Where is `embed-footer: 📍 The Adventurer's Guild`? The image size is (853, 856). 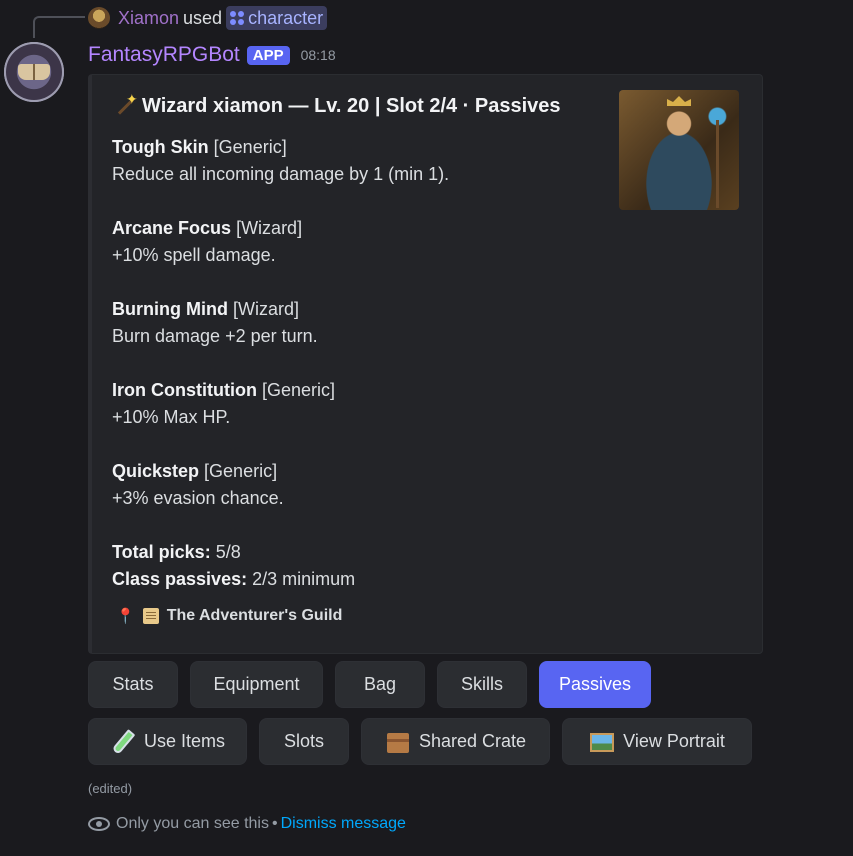
embed-footer: 📍 The Adventurer's Guild is located at coordinates (229, 616).